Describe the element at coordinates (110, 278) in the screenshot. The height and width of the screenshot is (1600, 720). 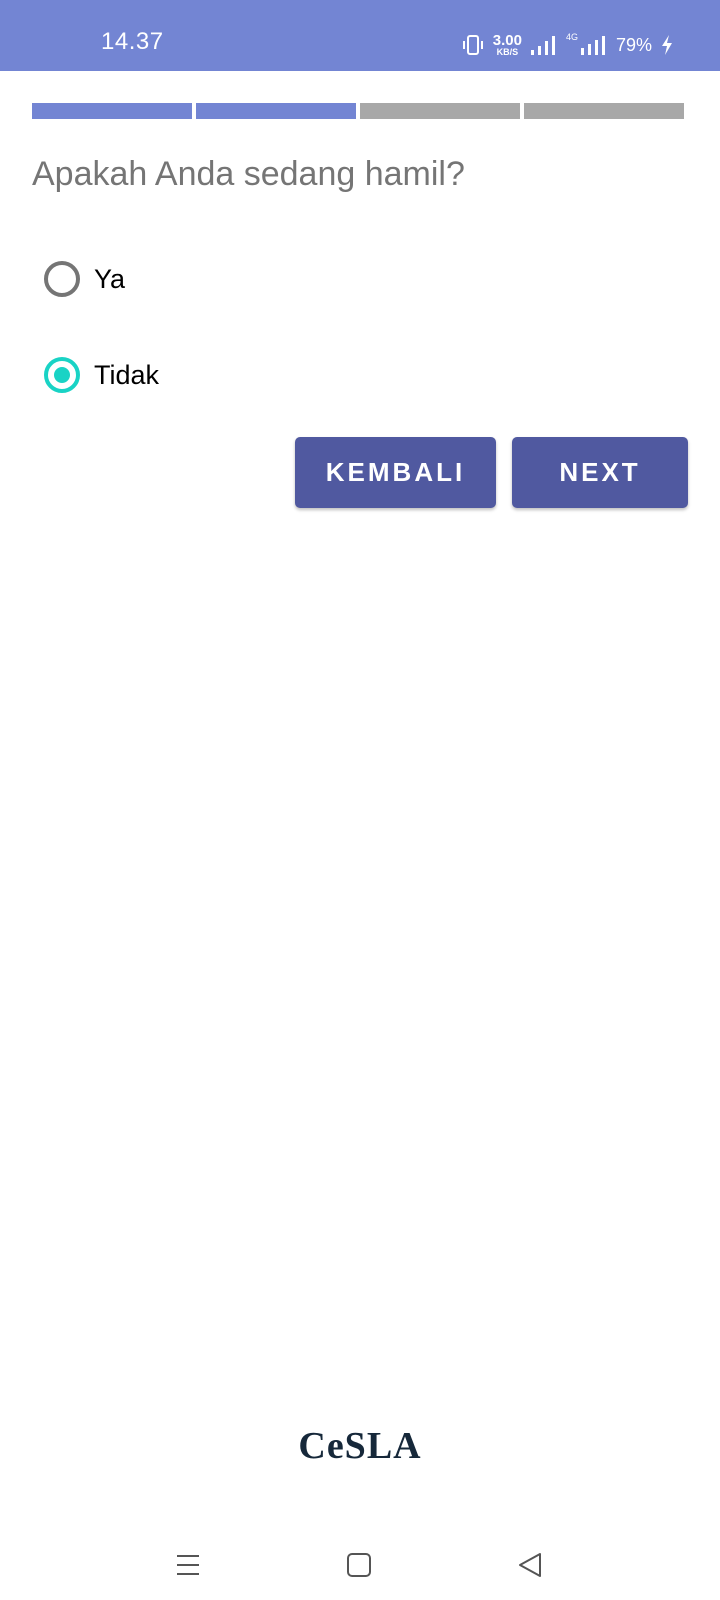
I see `option-label-ya: Ya` at that location.